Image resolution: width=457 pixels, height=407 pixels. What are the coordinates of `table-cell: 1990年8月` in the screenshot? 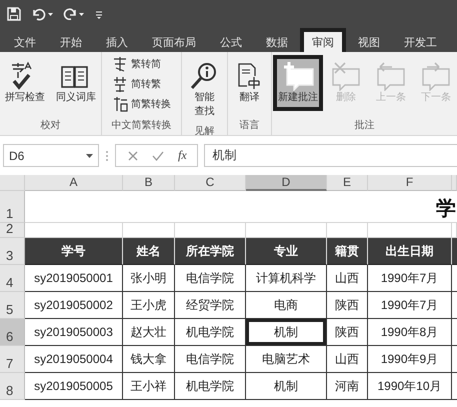 It's located at (410, 332).